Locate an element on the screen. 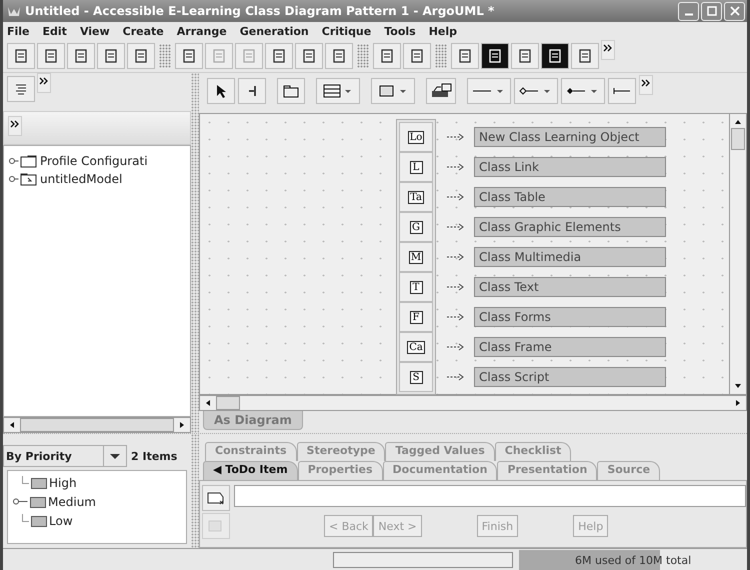 This screenshot has width=750, height=570. menu-item: Generation is located at coordinates (274, 31).